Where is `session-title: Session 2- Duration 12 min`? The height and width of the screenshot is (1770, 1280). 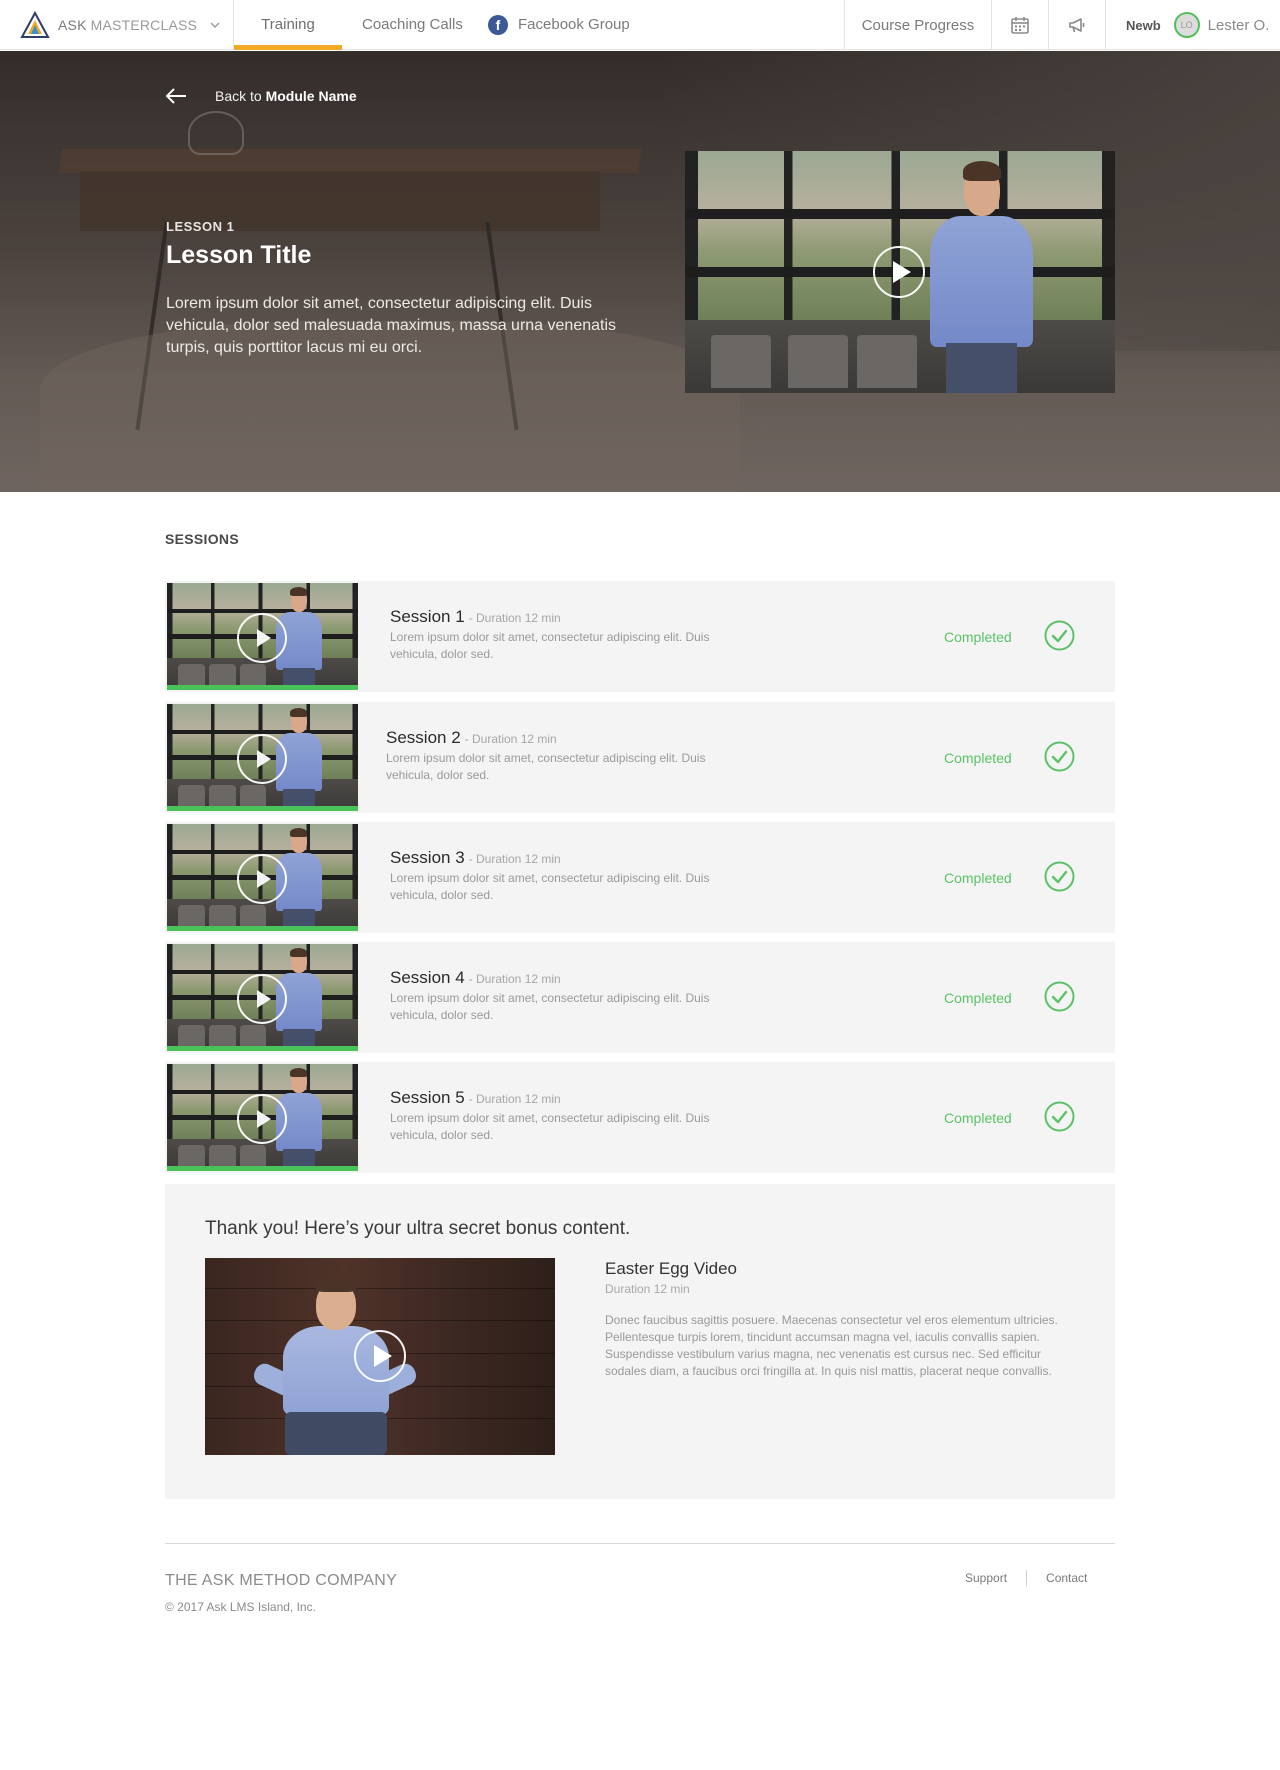 session-title: Session 2- Duration 12 min is located at coordinates (471, 738).